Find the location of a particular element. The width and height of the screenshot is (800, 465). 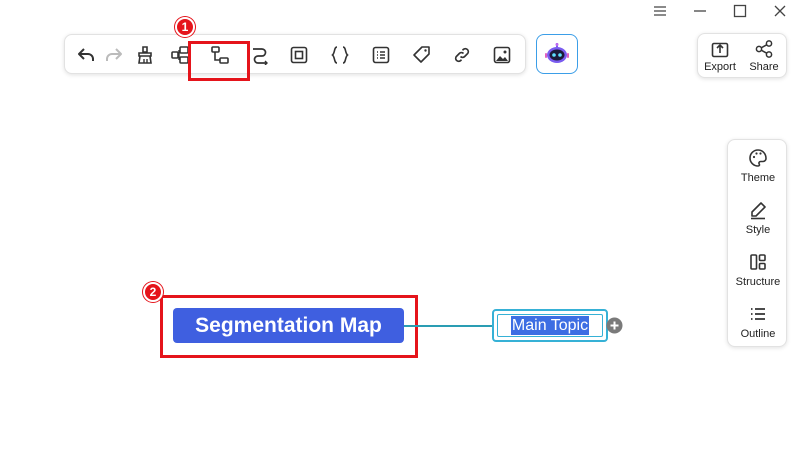

summary-icon is located at coordinates (340, 55).